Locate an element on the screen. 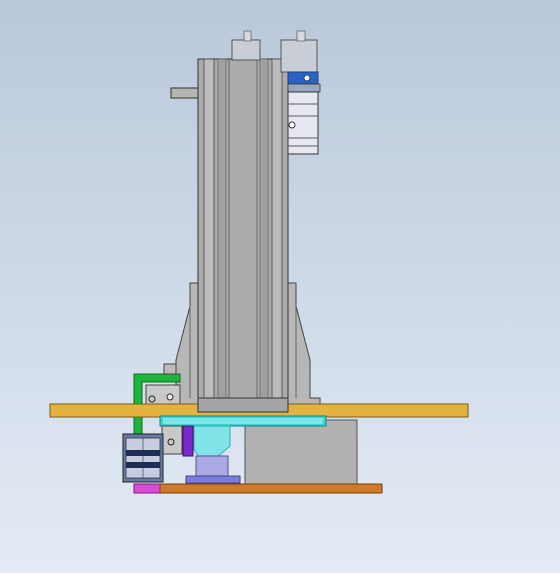 The image size is (560, 573). carriage-plate is located at coordinates (243, 421).